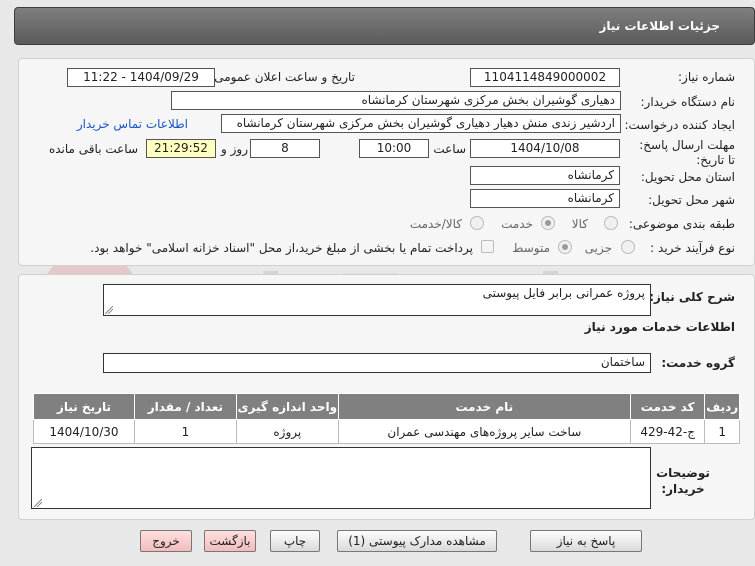 The image size is (755, 566). What do you see at coordinates (166, 541) in the screenshot?
I see `exit-button: خروج` at bounding box center [166, 541].